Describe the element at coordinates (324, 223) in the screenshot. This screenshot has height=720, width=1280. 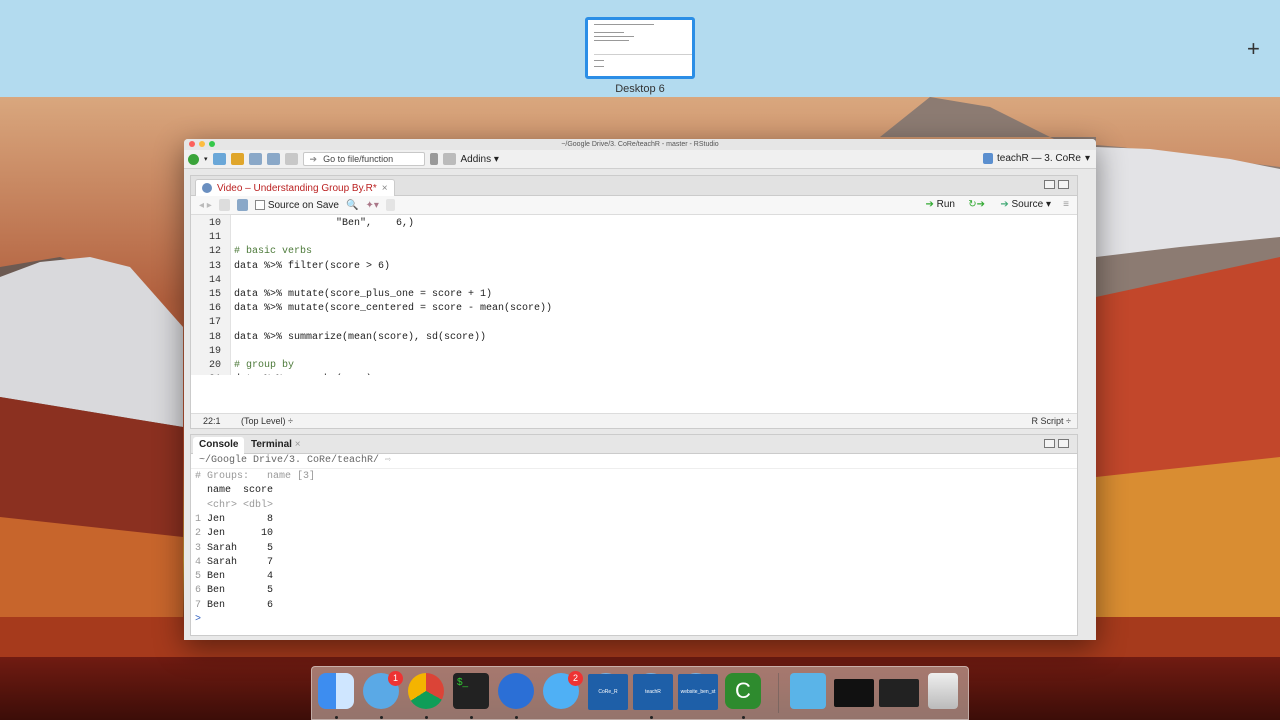
I see `code-line: "Ben", 6,)` at that location.